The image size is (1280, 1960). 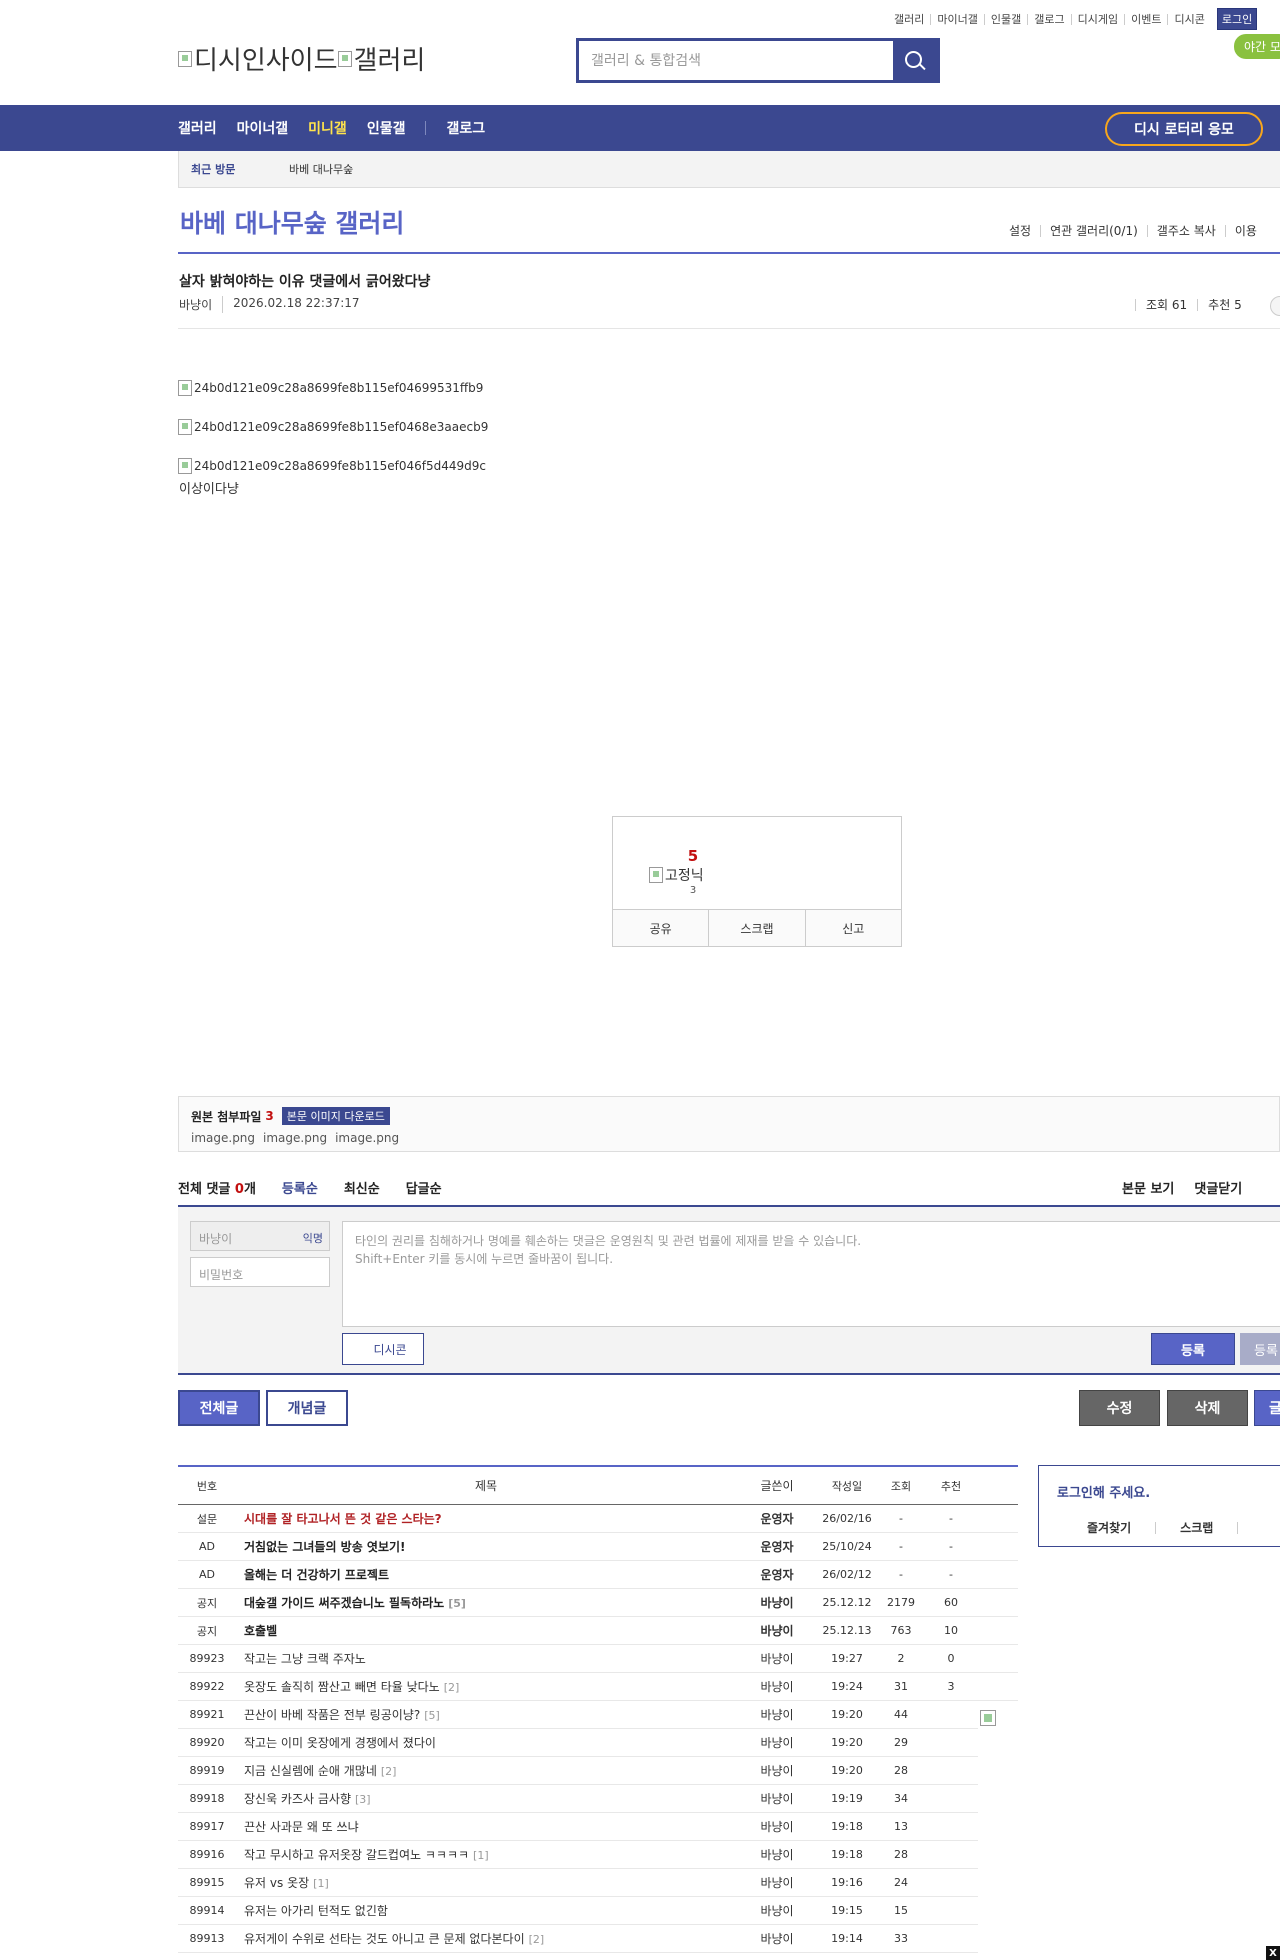 I want to click on table-row: 89917 끈산 사과문 왜 또 쓰냐 바냥이 19:18 13, so click(x=578, y=1827).